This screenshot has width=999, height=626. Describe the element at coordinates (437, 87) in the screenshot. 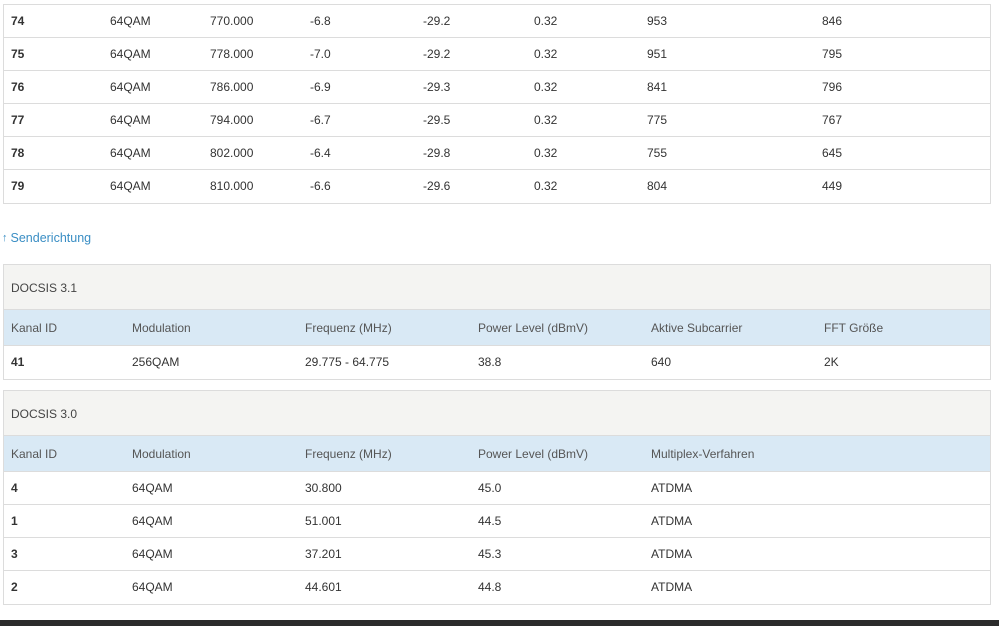

I see `mer: -29.3` at that location.